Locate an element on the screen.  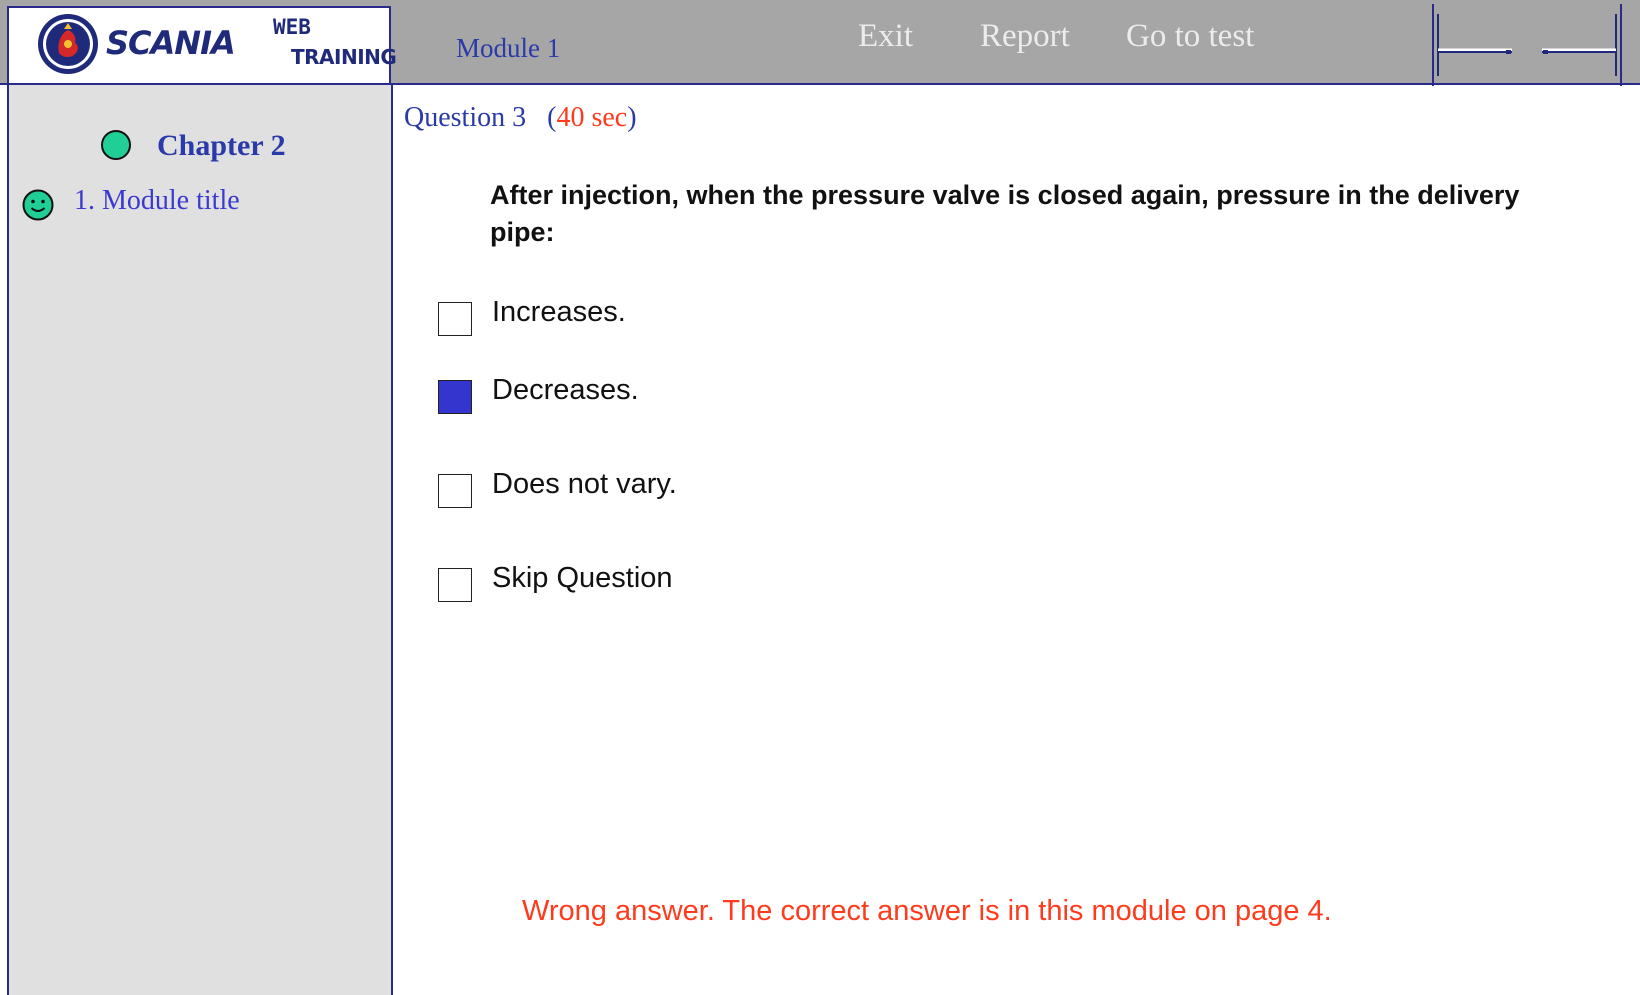
exit-link: Exit is located at coordinates (885, 36).